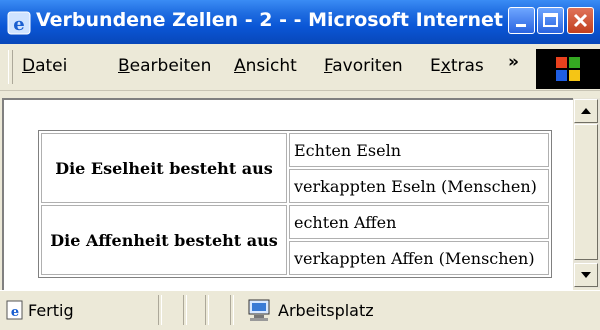  I want to click on status-text: Fertig, so click(51, 310).